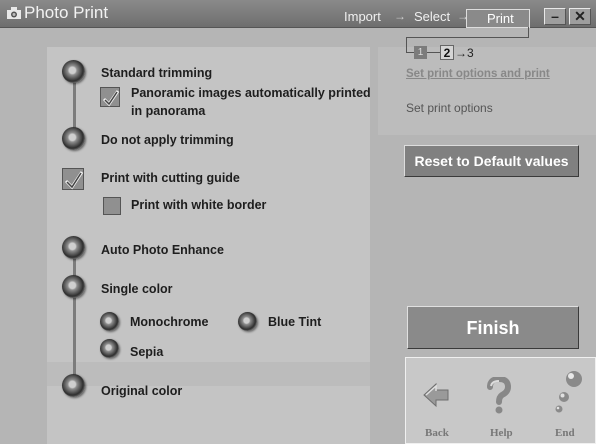  I want to click on panoramic-label-line2: in panorama, so click(168, 111).